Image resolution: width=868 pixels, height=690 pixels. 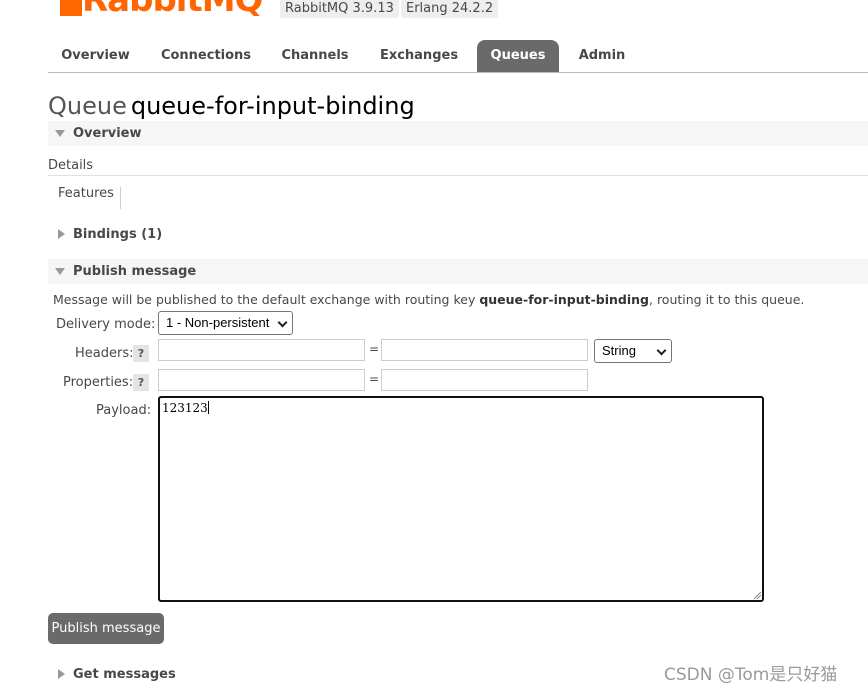 I want to click on details-label: Details, so click(x=71, y=165).